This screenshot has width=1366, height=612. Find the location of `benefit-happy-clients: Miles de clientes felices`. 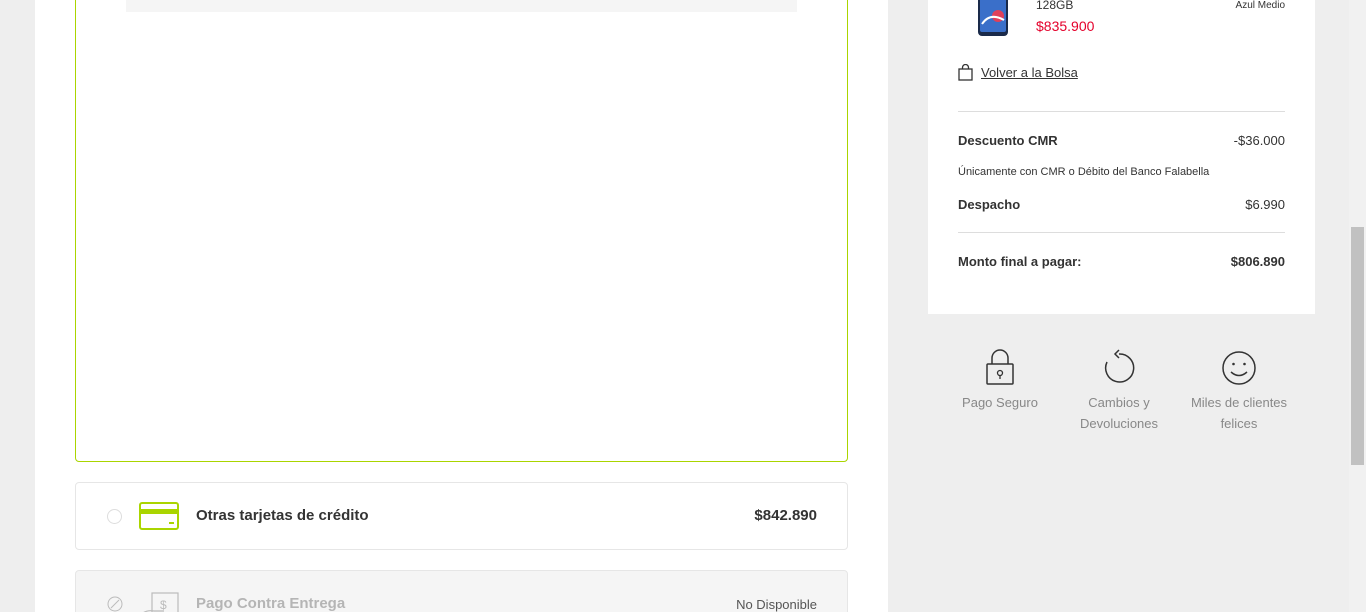

benefit-happy-clients: Miles de clientes felices is located at coordinates (1239, 391).